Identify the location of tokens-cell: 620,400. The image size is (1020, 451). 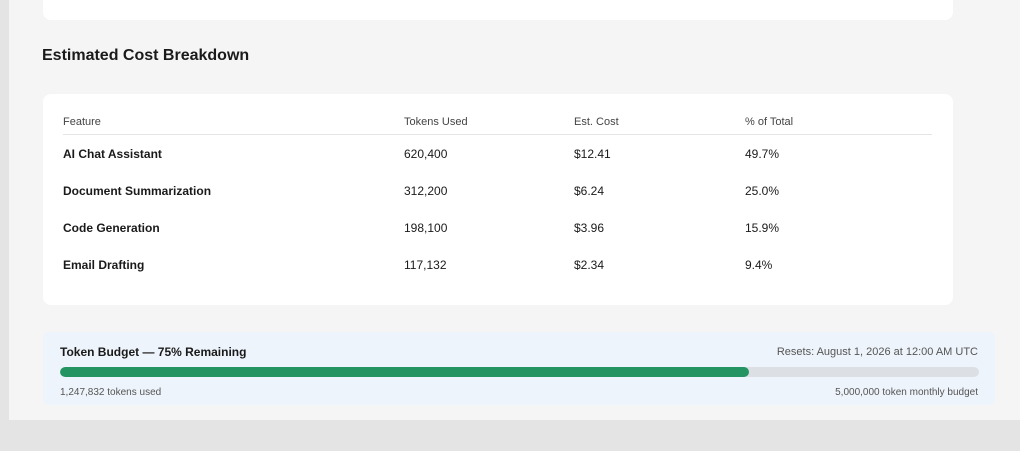
(426, 153).